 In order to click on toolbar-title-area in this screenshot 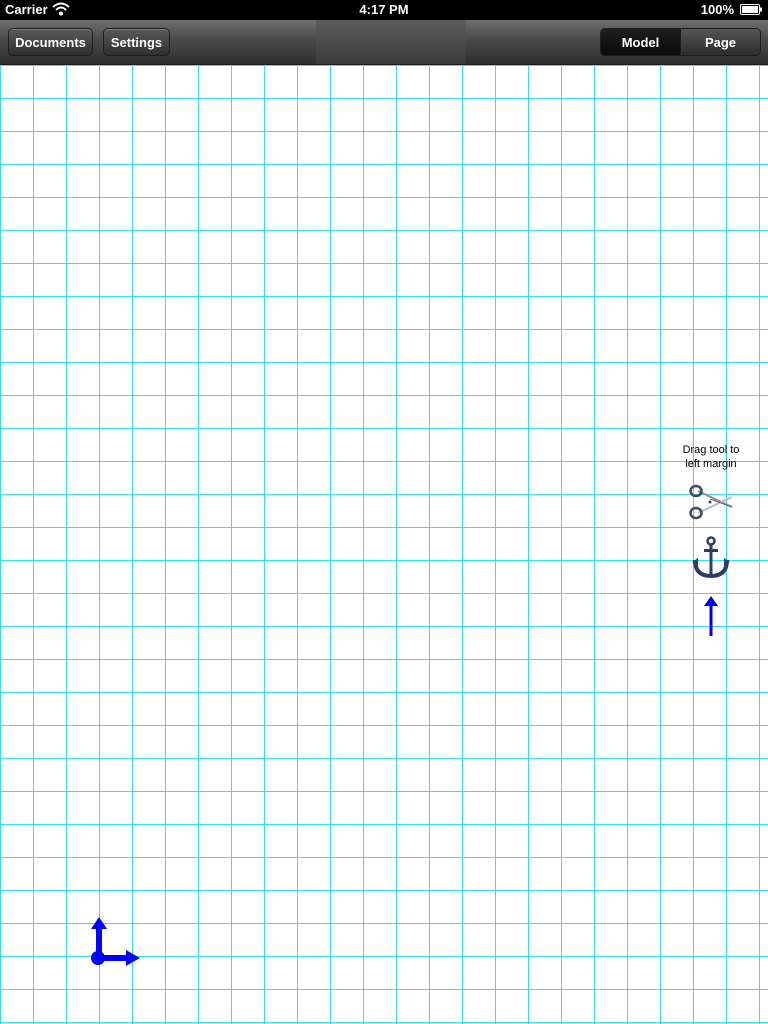, I will do `click(391, 42)`.